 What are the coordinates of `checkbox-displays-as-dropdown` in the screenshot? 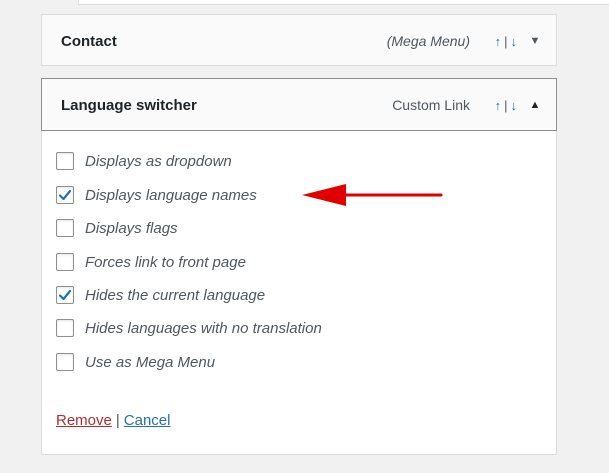 It's located at (65, 161).